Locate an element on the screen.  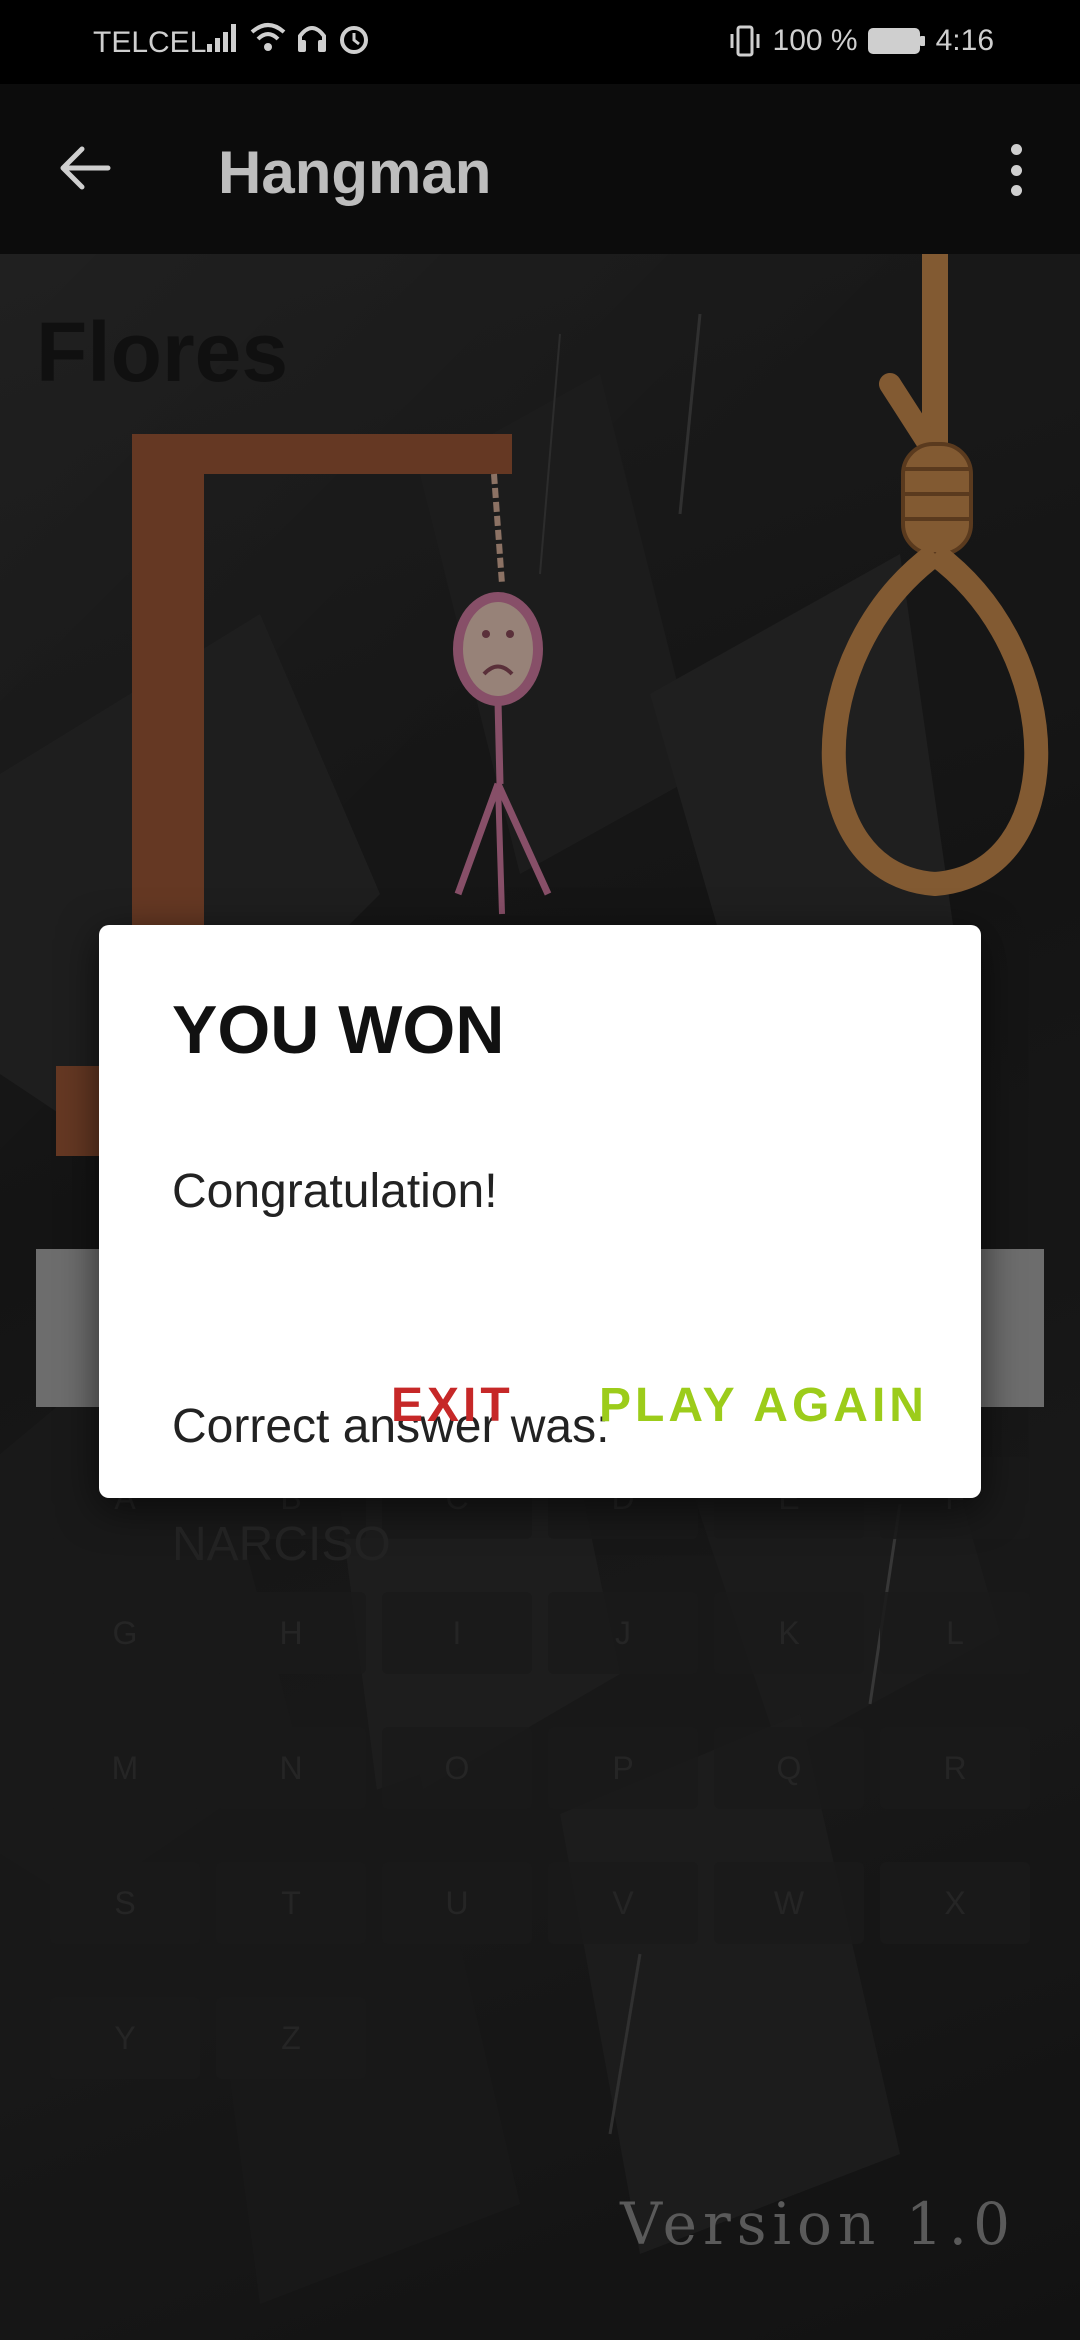
back-button is located at coordinates (84, 168).